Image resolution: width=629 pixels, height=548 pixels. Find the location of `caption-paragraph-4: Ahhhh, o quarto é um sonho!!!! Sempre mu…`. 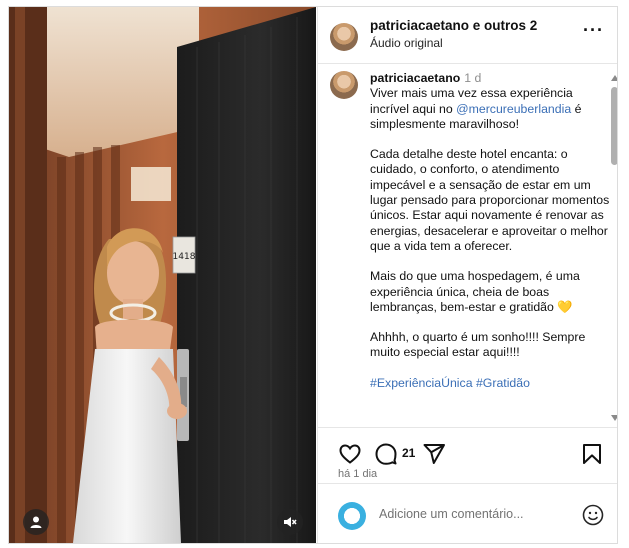

caption-paragraph-4: Ahhhh, o quarto é um sonho!!!! Sempre mu… is located at coordinates (478, 345).